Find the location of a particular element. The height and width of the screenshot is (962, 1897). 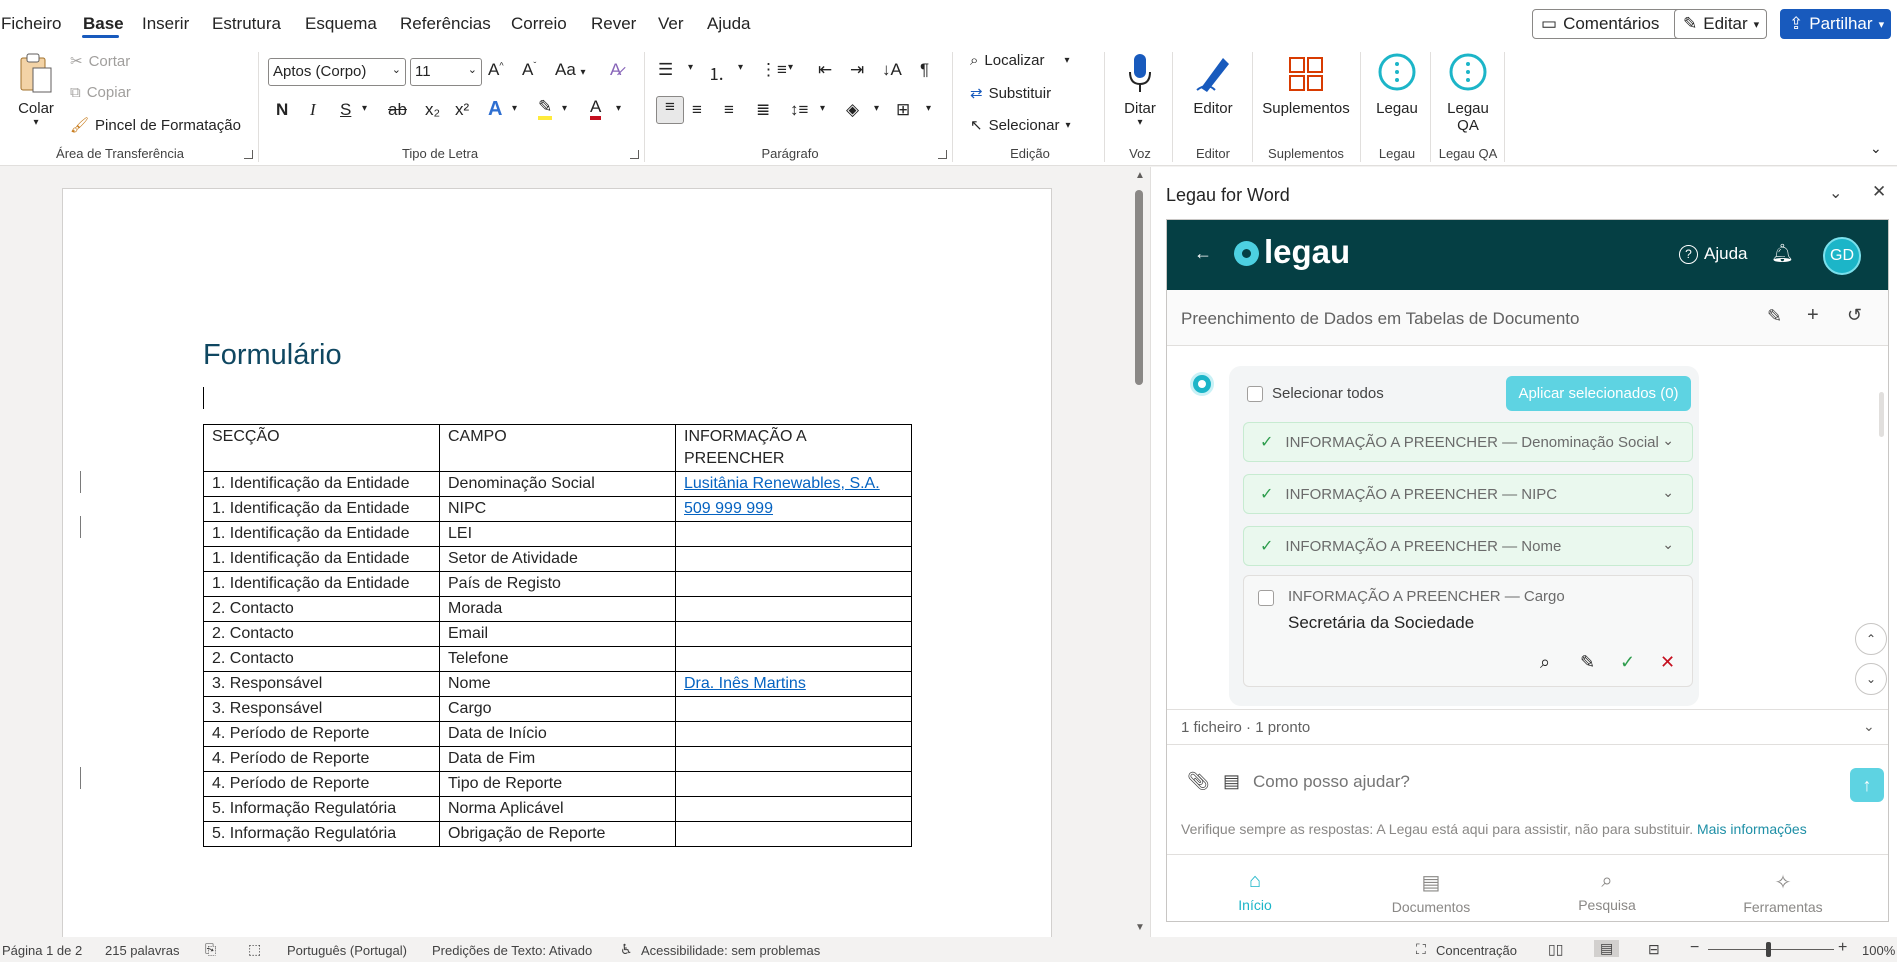

menu-design: Esquema is located at coordinates (341, 24).